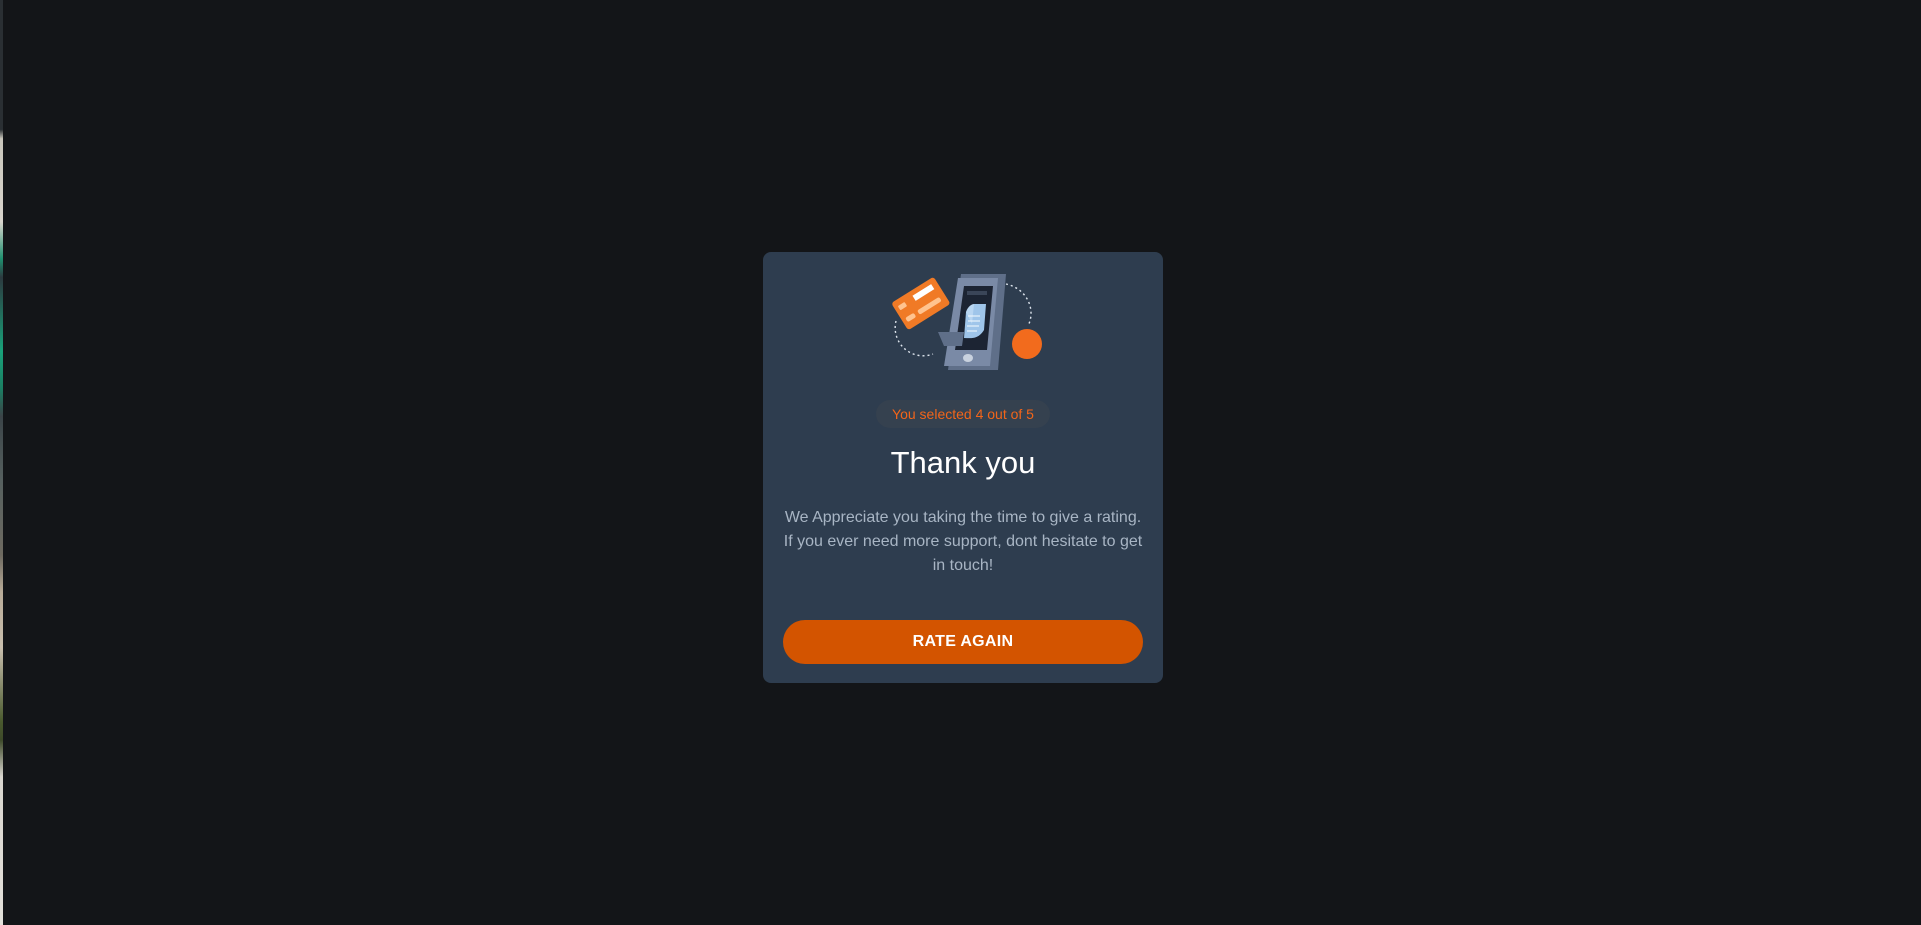  Describe the element at coordinates (963, 414) in the screenshot. I see `selected-rating-badge: You selected 4 out of 5` at that location.